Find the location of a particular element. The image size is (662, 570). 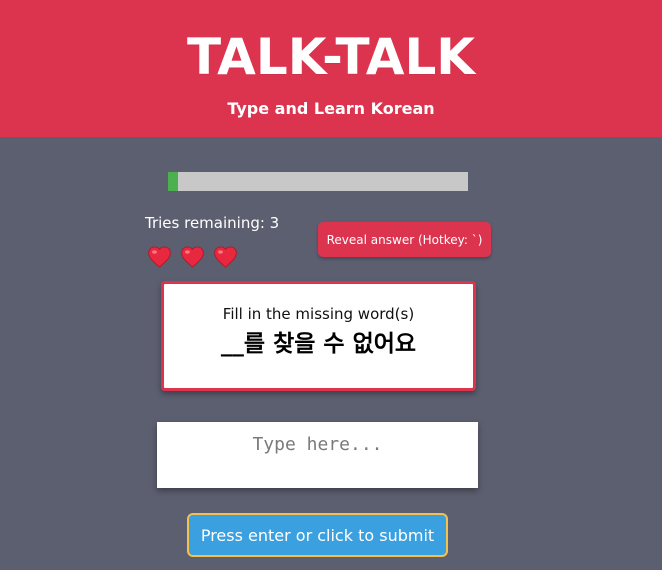

submit-button: Press enter or click to submit is located at coordinates (317, 535).